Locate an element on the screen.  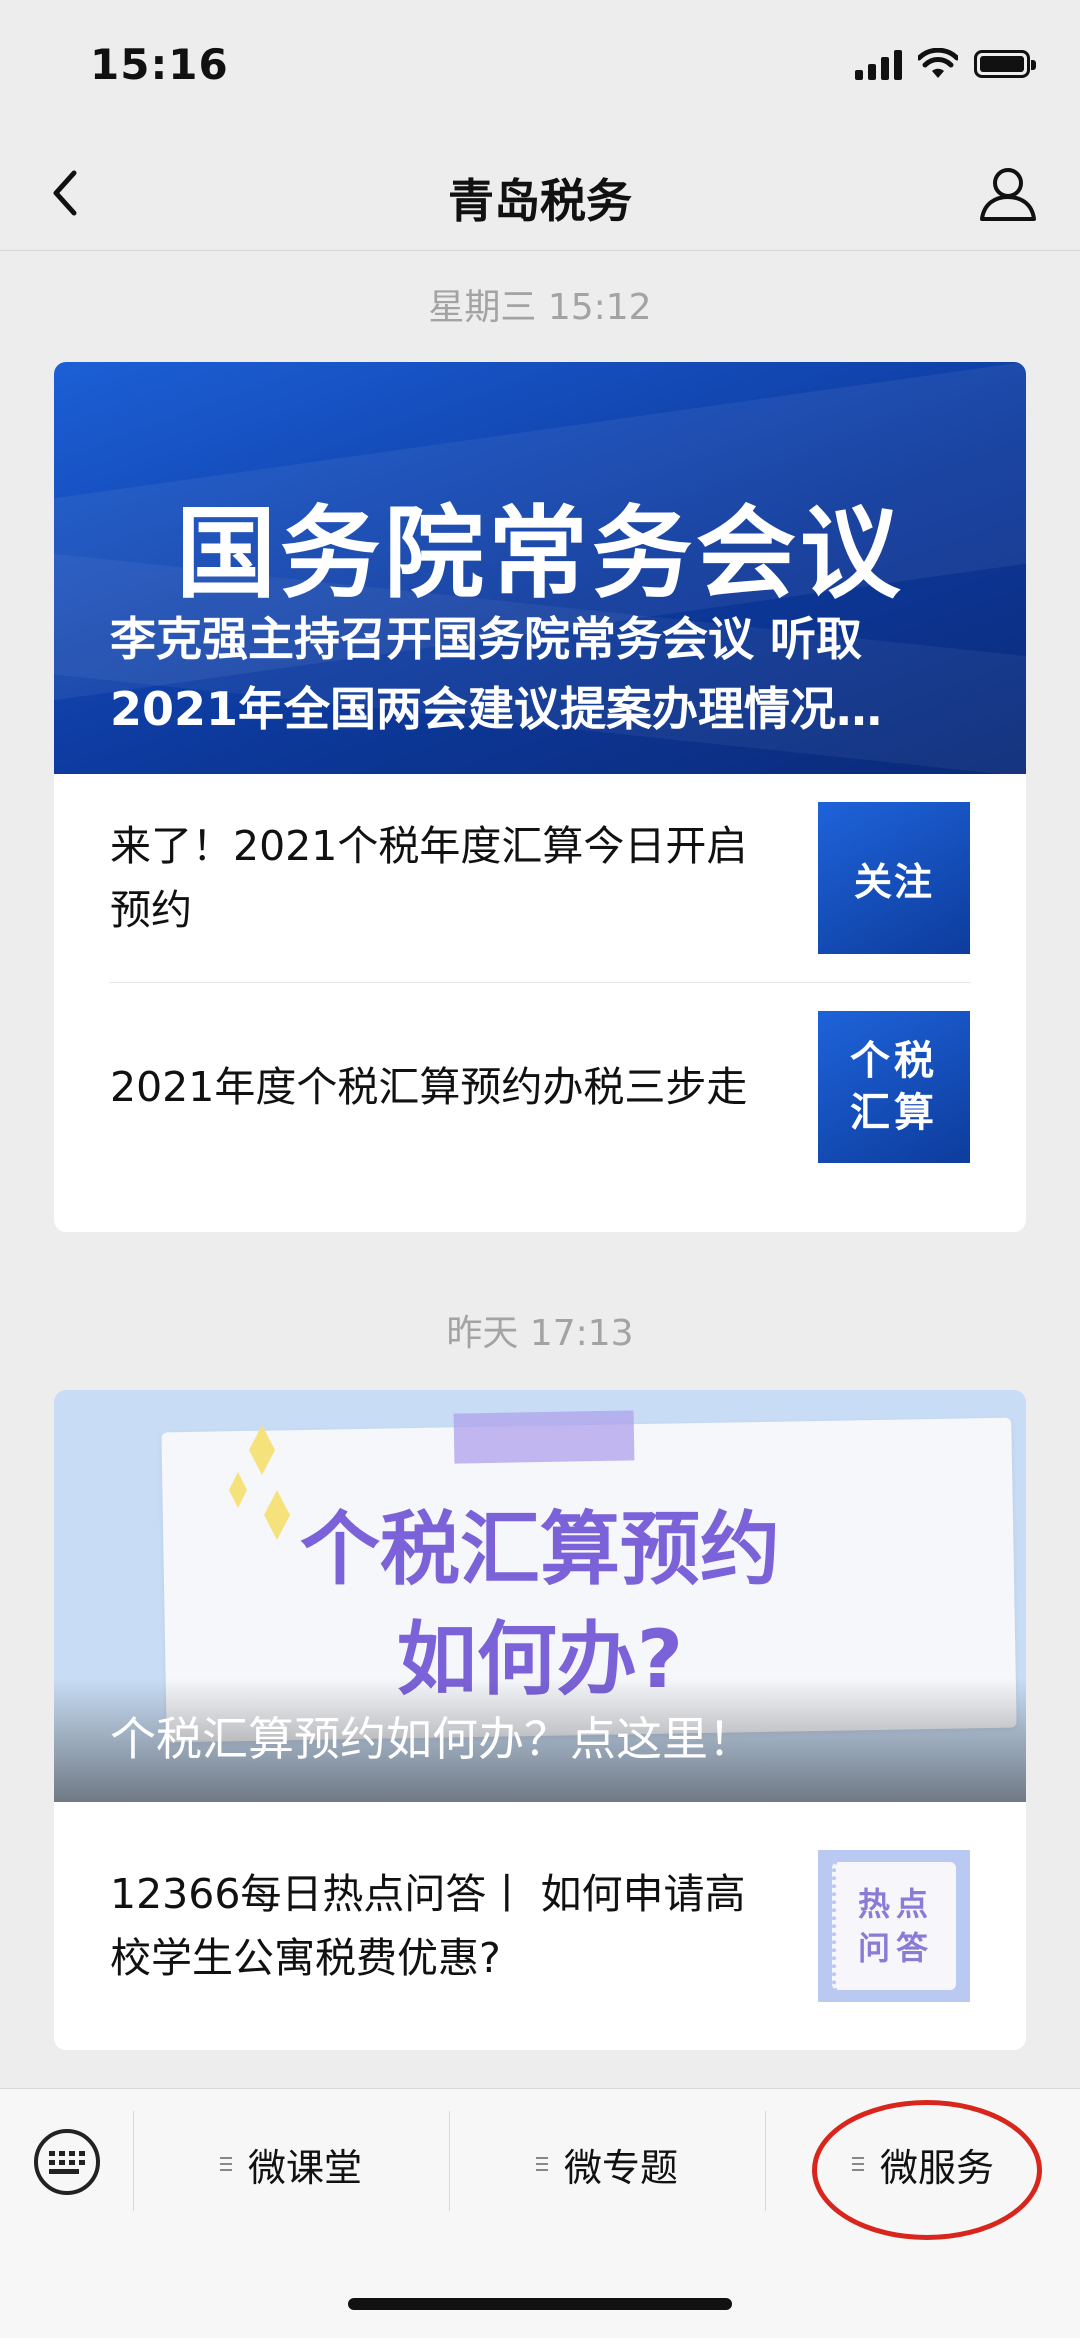
hero-decoration is located at coordinates (544, 1437).